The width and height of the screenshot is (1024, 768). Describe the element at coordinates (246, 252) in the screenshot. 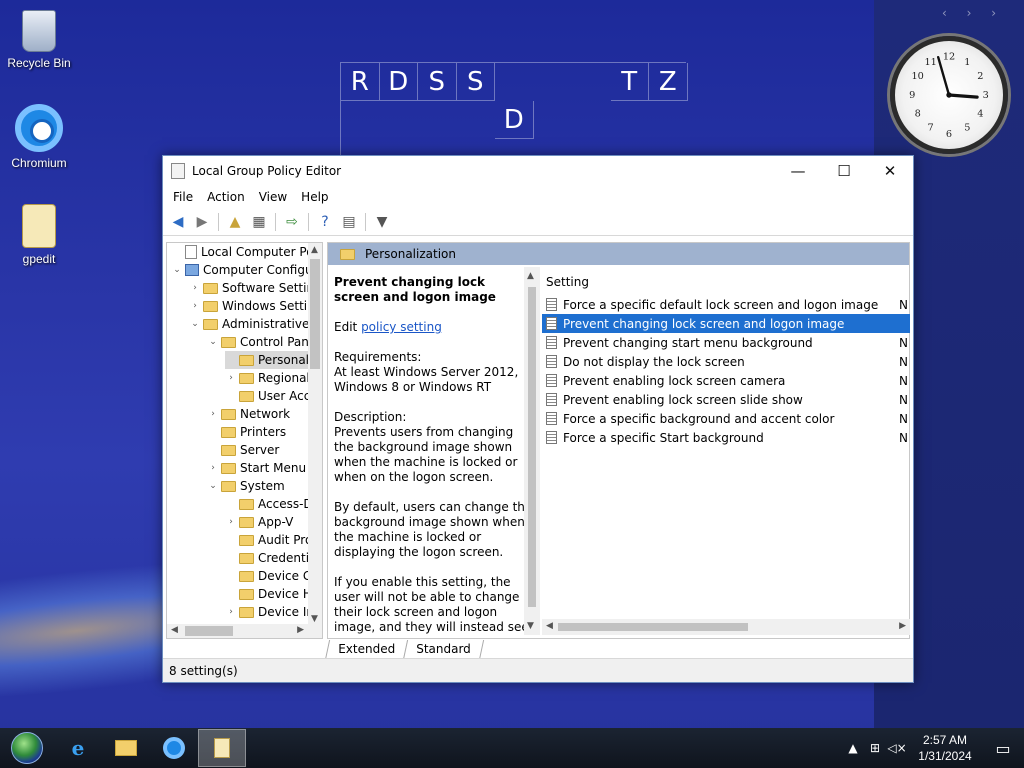

I see `tree-item: Local Computer Policy` at that location.